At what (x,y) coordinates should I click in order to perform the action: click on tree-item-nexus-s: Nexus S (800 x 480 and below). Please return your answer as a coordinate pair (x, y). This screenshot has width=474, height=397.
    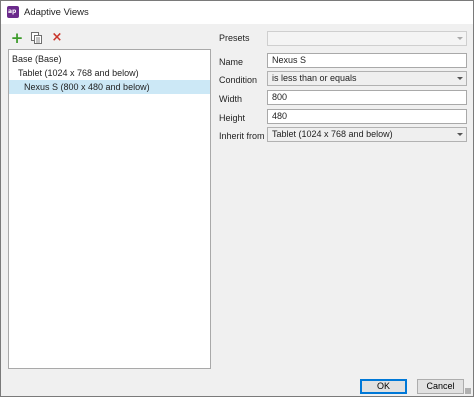
    Looking at the image, I should click on (109, 87).